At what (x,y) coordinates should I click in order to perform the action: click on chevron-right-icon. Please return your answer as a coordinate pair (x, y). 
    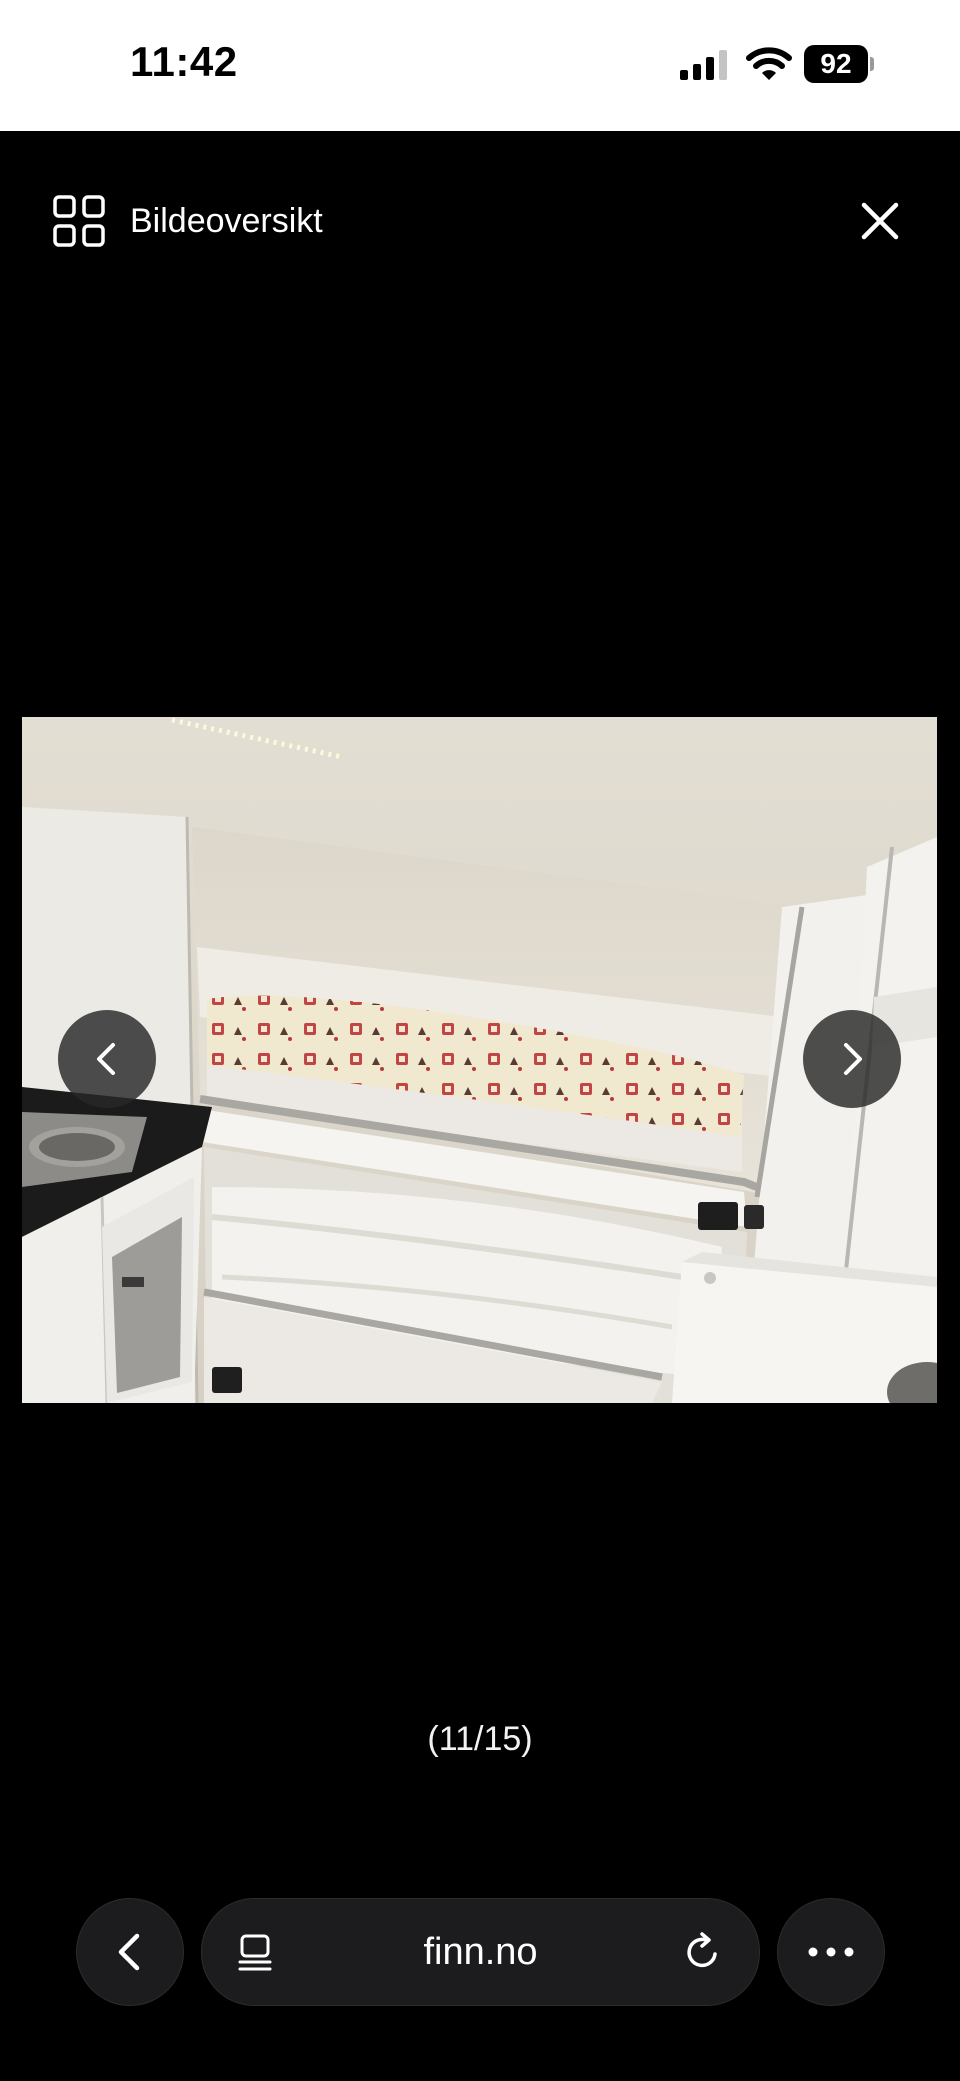
    Looking at the image, I should click on (853, 1059).